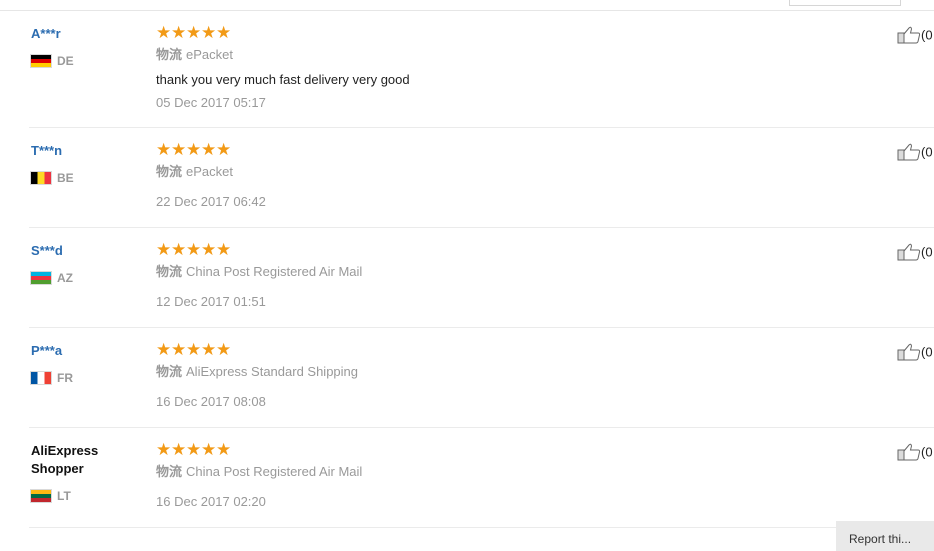 Image resolution: width=934 pixels, height=551 pixels. Describe the element at coordinates (65, 61) in the screenshot. I see `country-code: DE` at that location.